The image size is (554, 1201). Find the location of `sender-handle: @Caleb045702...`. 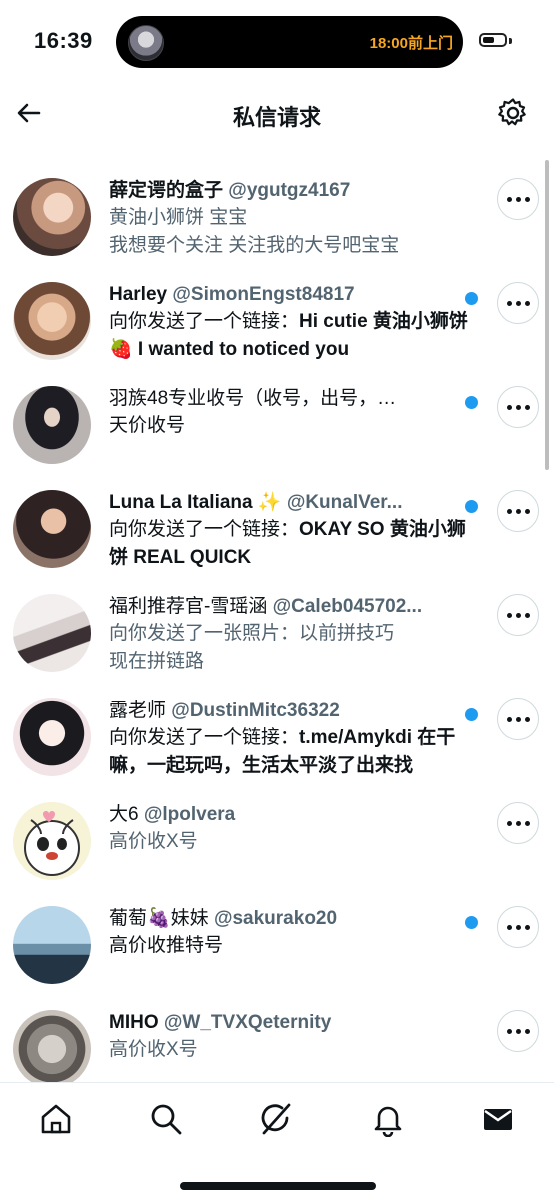

sender-handle: @Caleb045702... is located at coordinates (347, 606).